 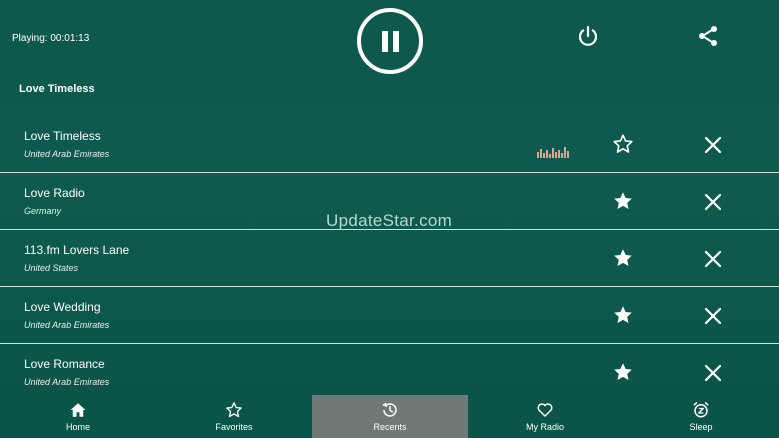 I want to click on nav-label: Recents, so click(x=390, y=427).